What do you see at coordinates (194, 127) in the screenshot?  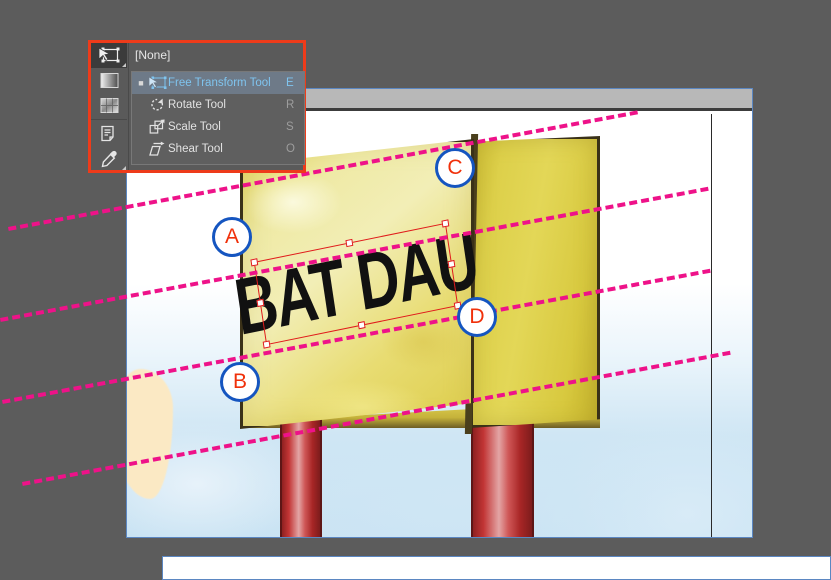 I see `menu-item-label: Scale Tool` at bounding box center [194, 127].